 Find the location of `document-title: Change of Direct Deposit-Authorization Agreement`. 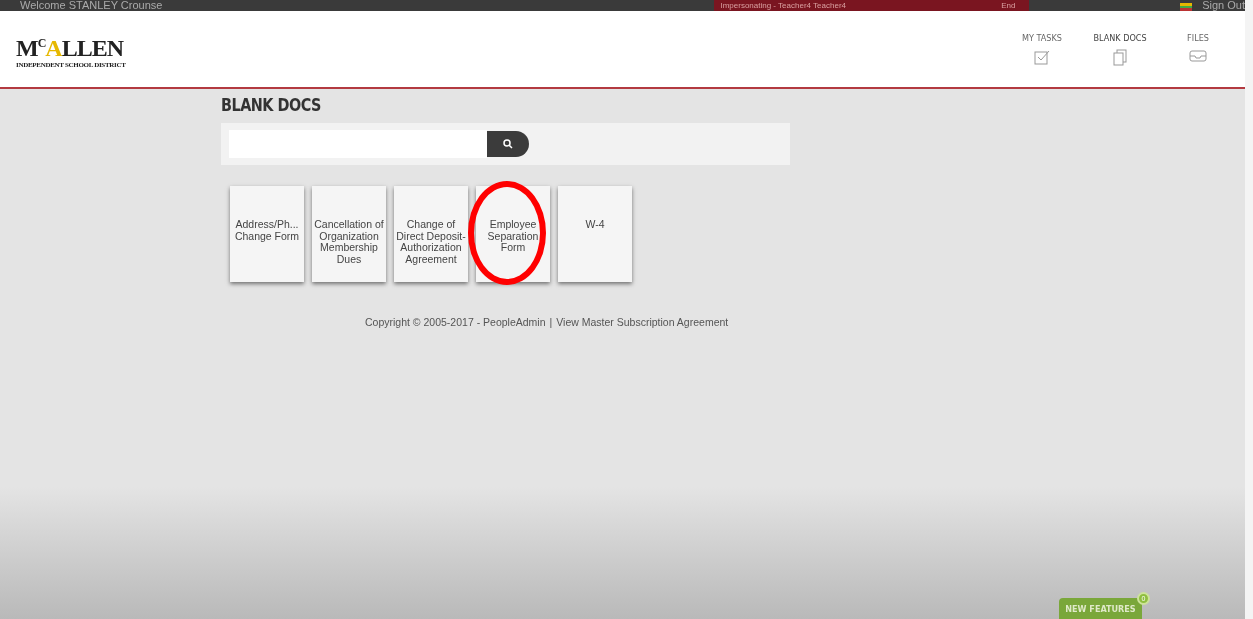

document-title: Change of Direct Deposit-Authorization Agreement is located at coordinates (431, 243).